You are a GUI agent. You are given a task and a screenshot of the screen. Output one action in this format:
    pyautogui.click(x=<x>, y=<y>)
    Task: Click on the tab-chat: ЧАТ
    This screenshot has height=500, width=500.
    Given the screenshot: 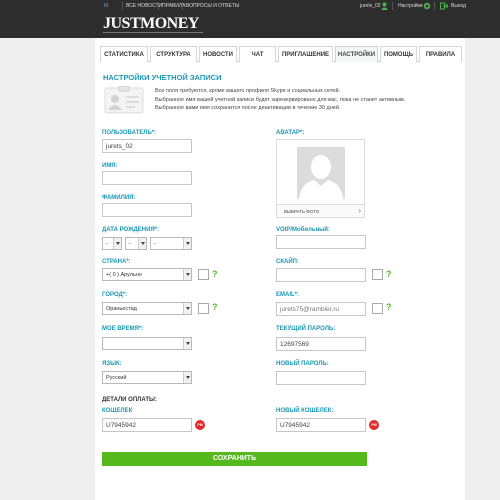 What is the action you would take?
    pyautogui.click(x=257, y=54)
    